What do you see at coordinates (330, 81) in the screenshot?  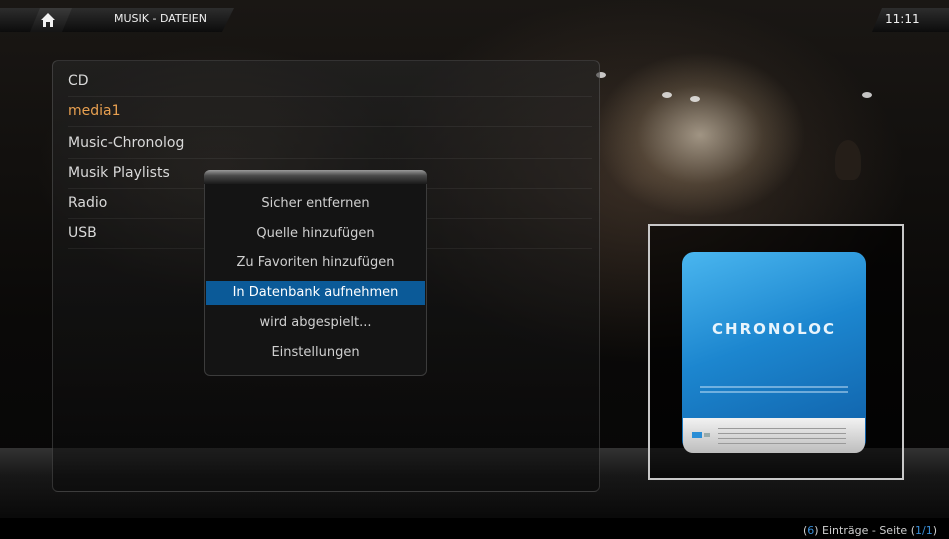 I see `list-item: CD` at bounding box center [330, 81].